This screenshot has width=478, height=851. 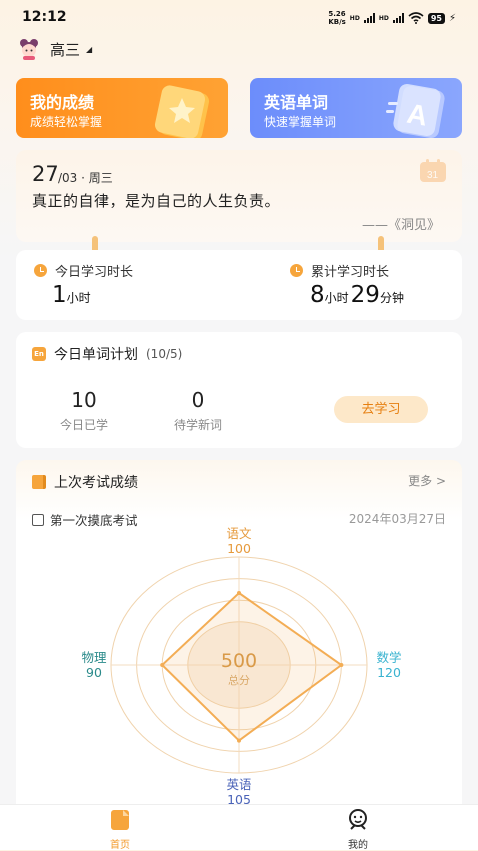 What do you see at coordinates (94, 272) in the screenshot?
I see `today-study-label: 今日学习时长` at bounding box center [94, 272].